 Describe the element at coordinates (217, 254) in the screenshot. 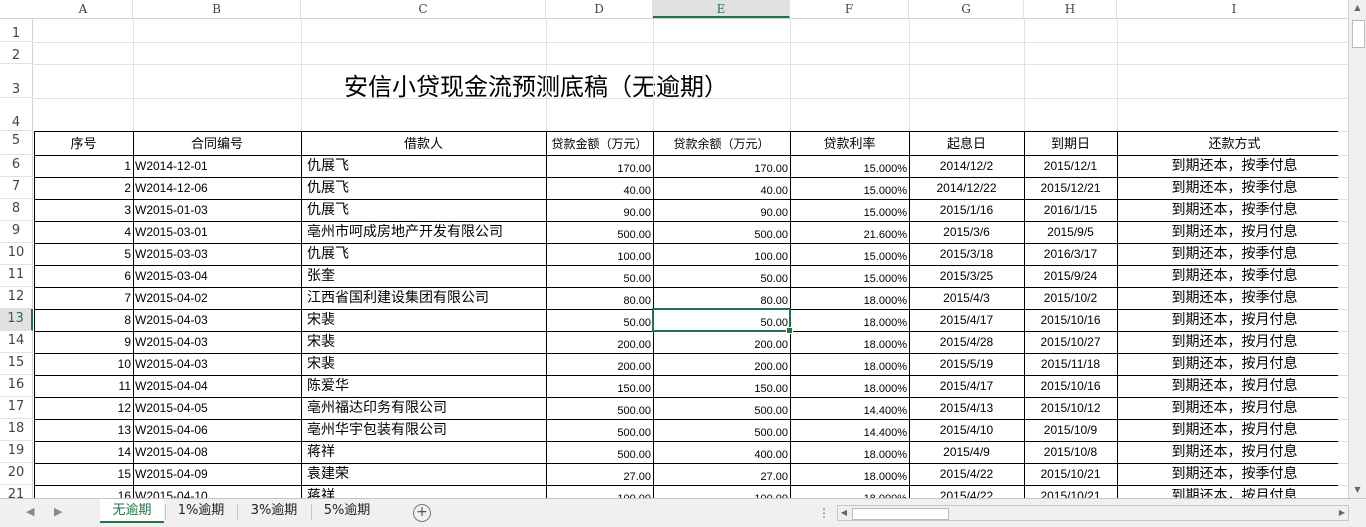

I see `table-cell: W2015-03-03` at that location.